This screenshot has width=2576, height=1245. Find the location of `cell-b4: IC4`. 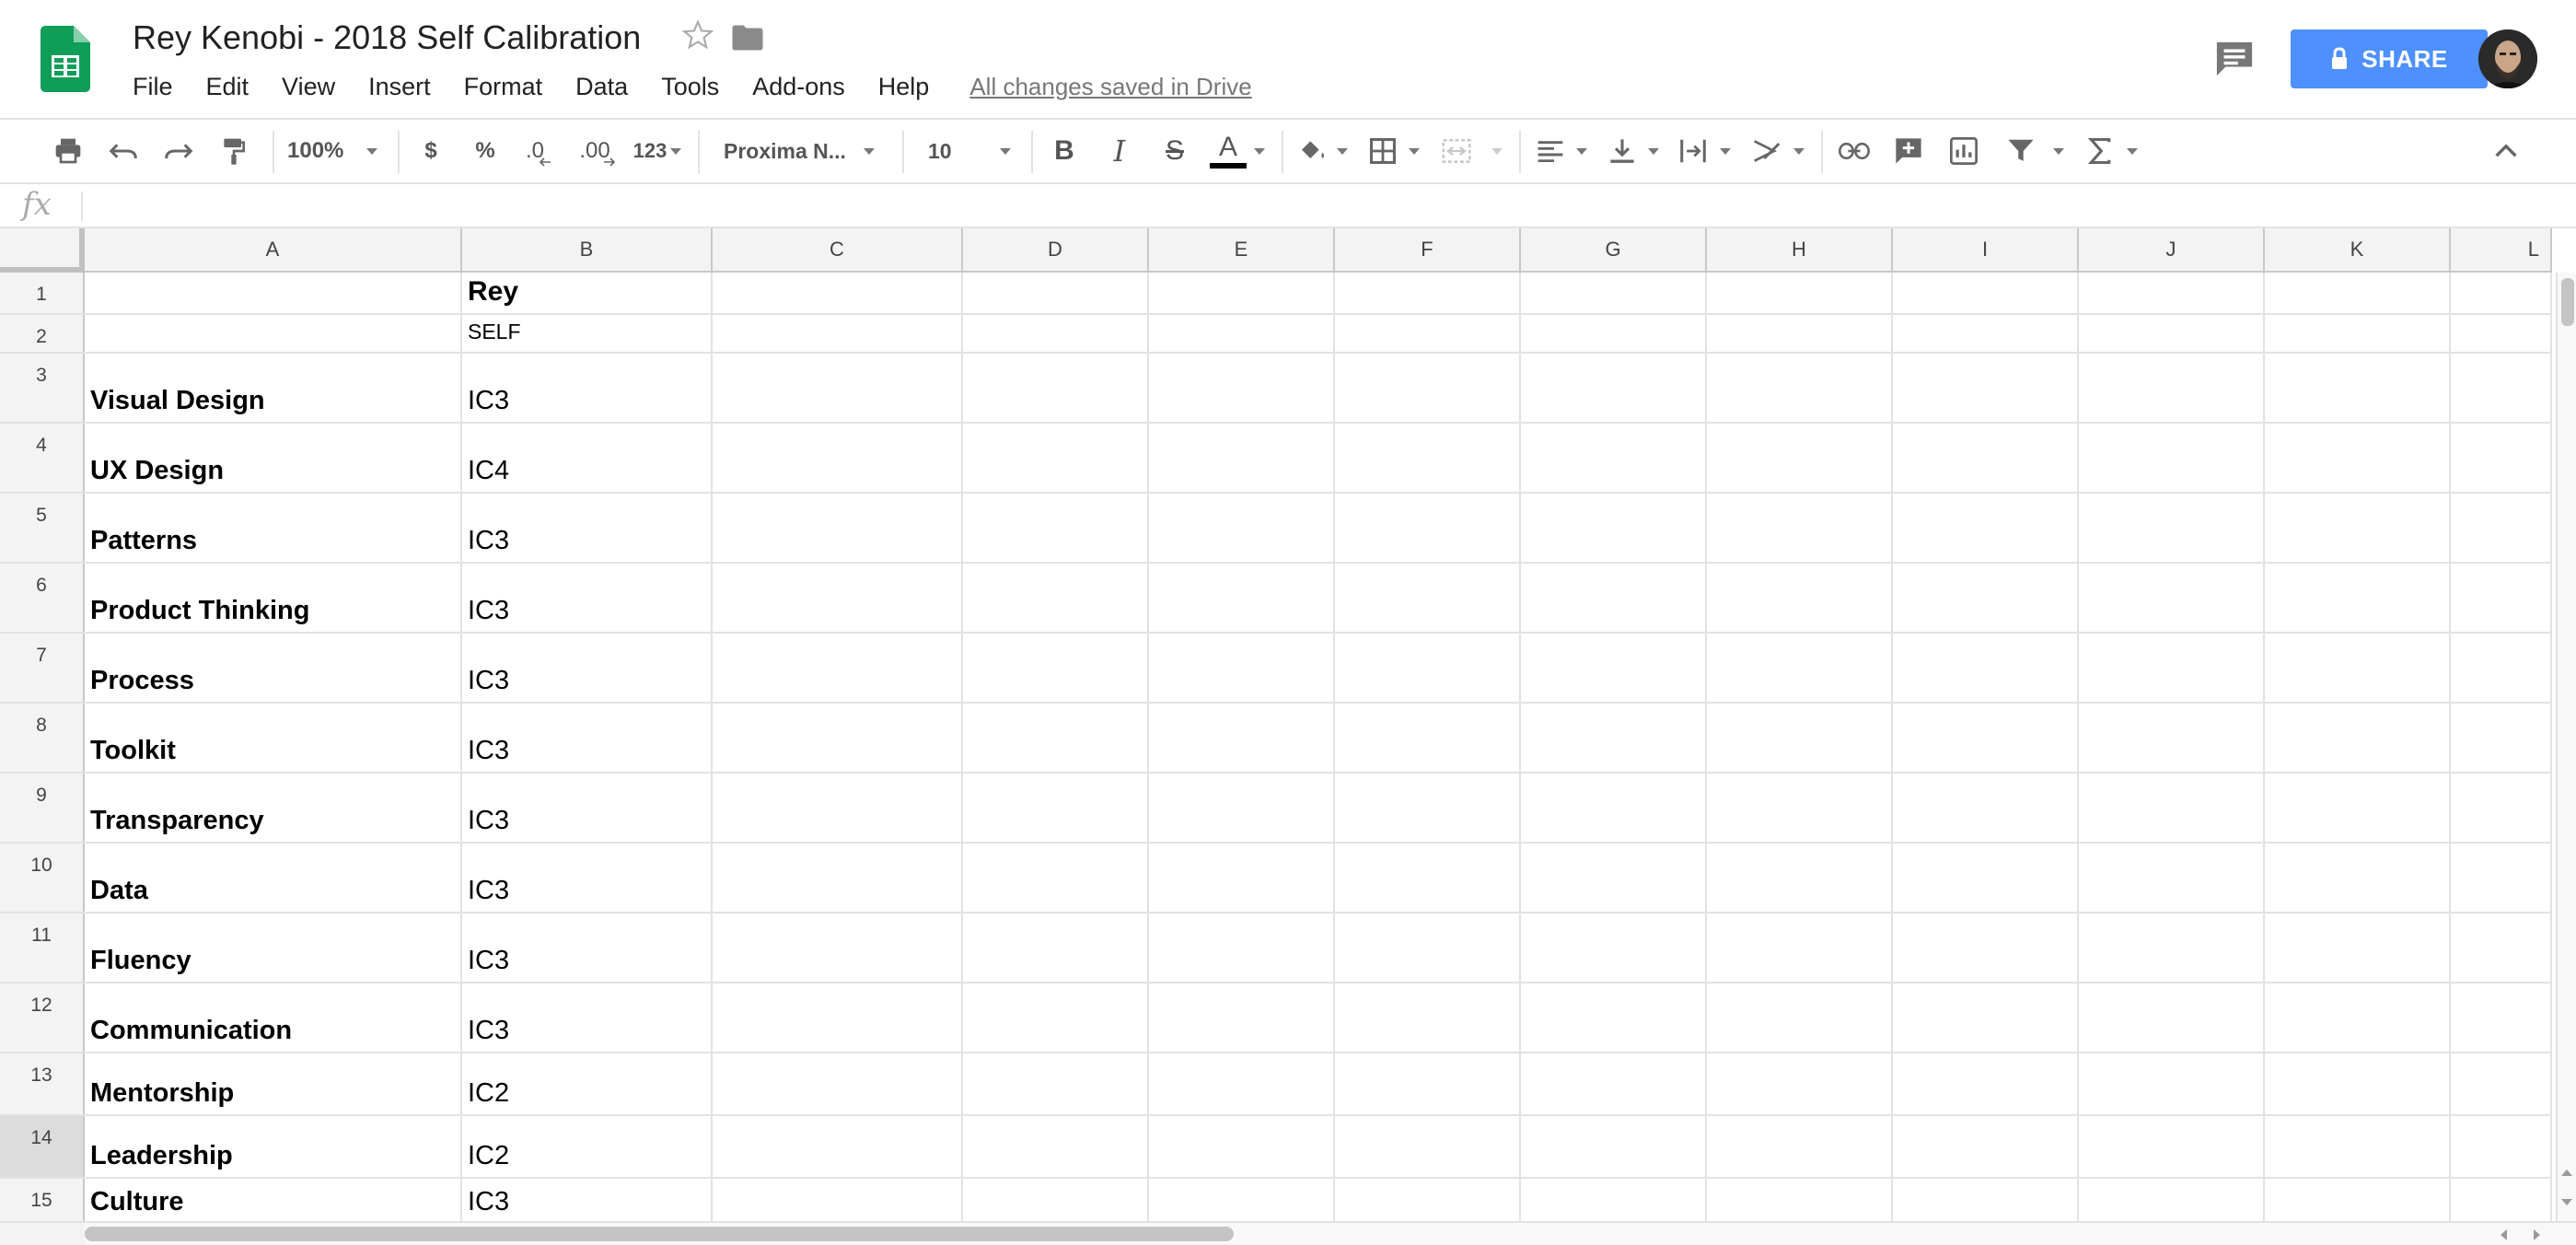

cell-b4: IC4 is located at coordinates (587, 458).